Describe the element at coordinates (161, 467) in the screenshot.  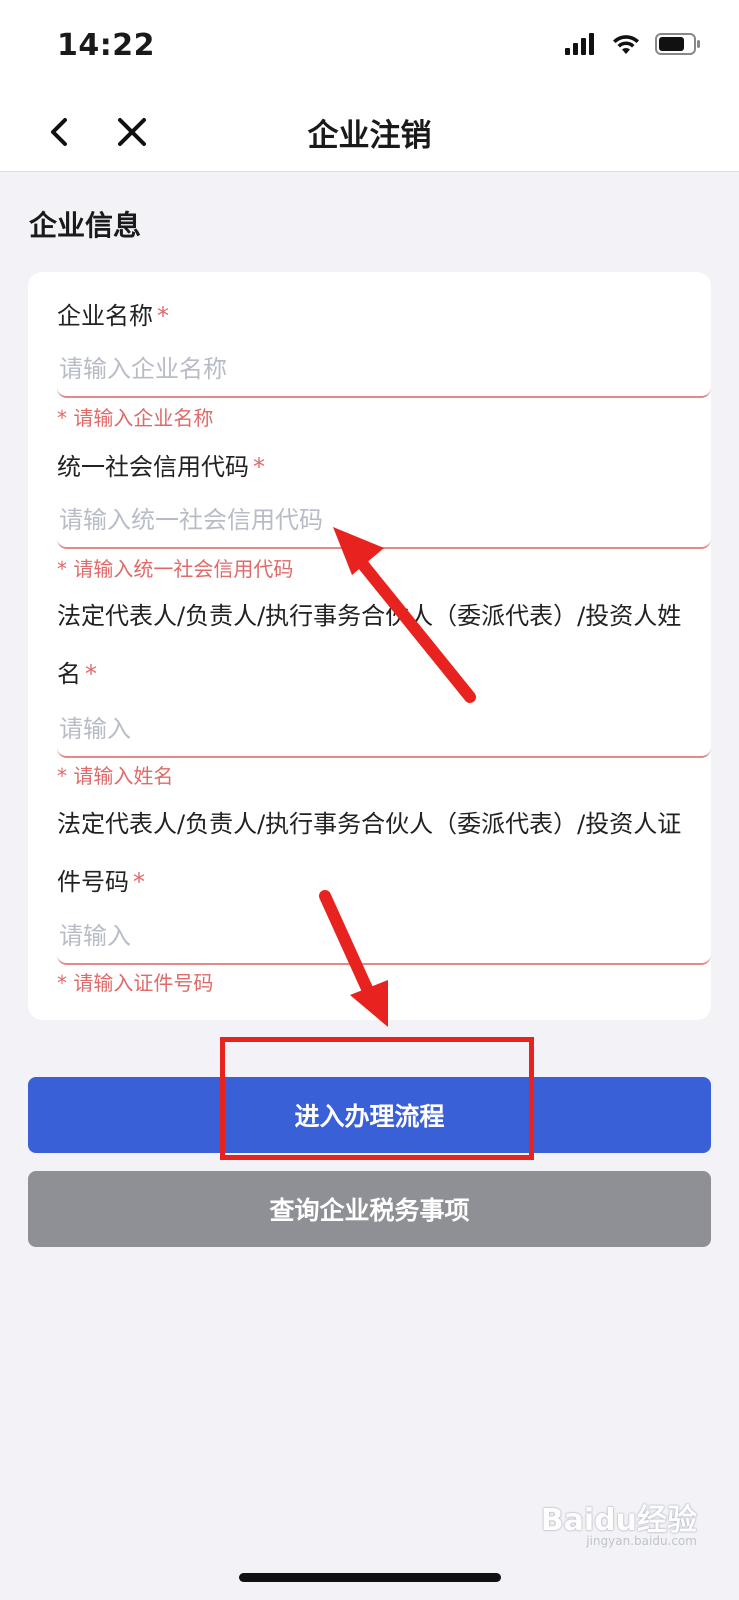
I see `credit-code-label: 统一社会信用代码 *` at that location.